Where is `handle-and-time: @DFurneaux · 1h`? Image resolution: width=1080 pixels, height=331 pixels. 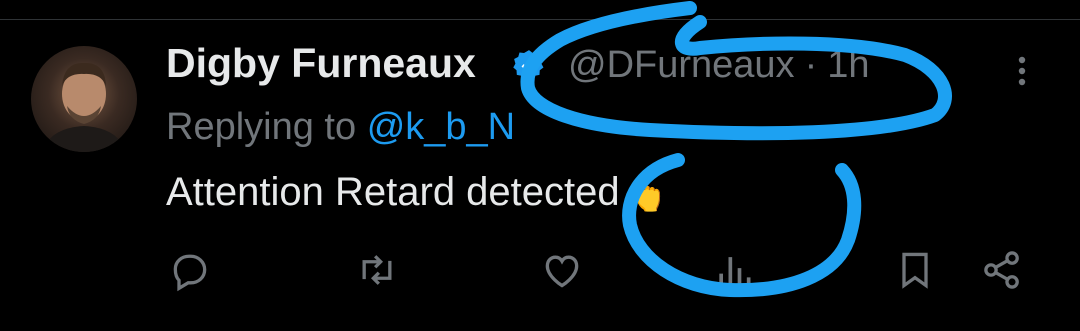
handle-and-time: @DFurneaux · 1h is located at coordinates (719, 65).